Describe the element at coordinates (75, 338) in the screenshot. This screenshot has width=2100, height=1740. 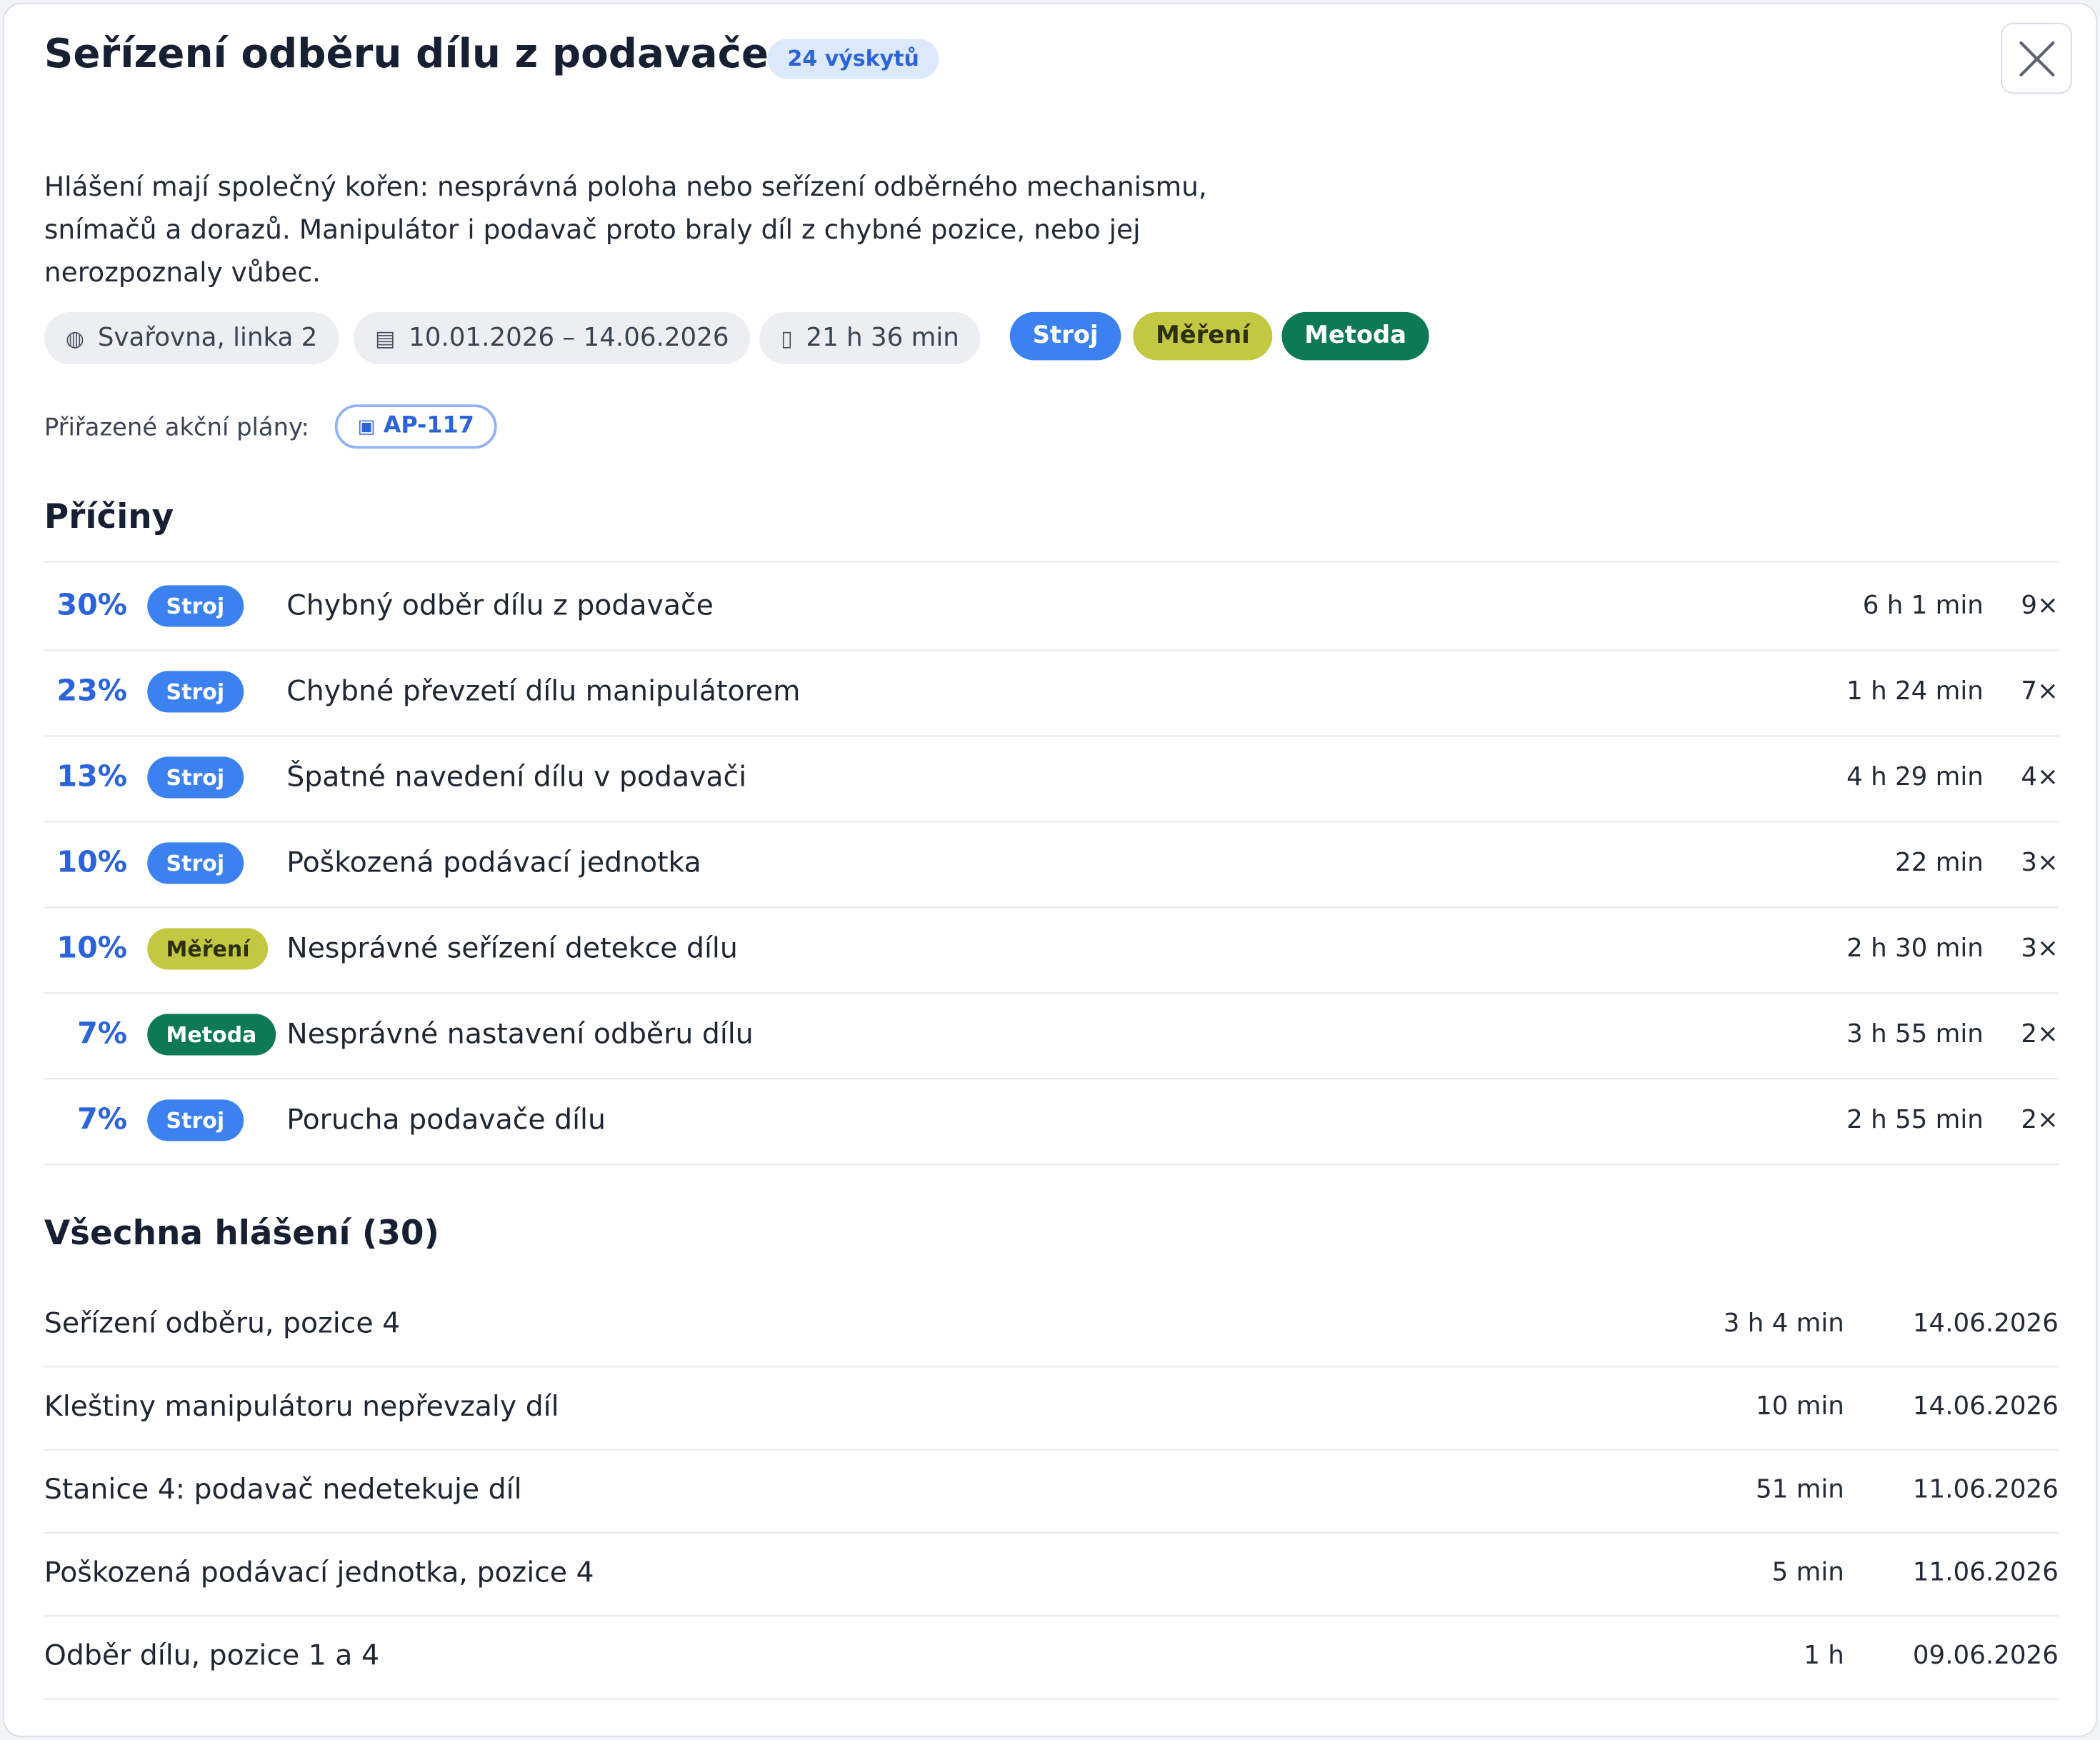
I see `location-icon: ◍` at that location.